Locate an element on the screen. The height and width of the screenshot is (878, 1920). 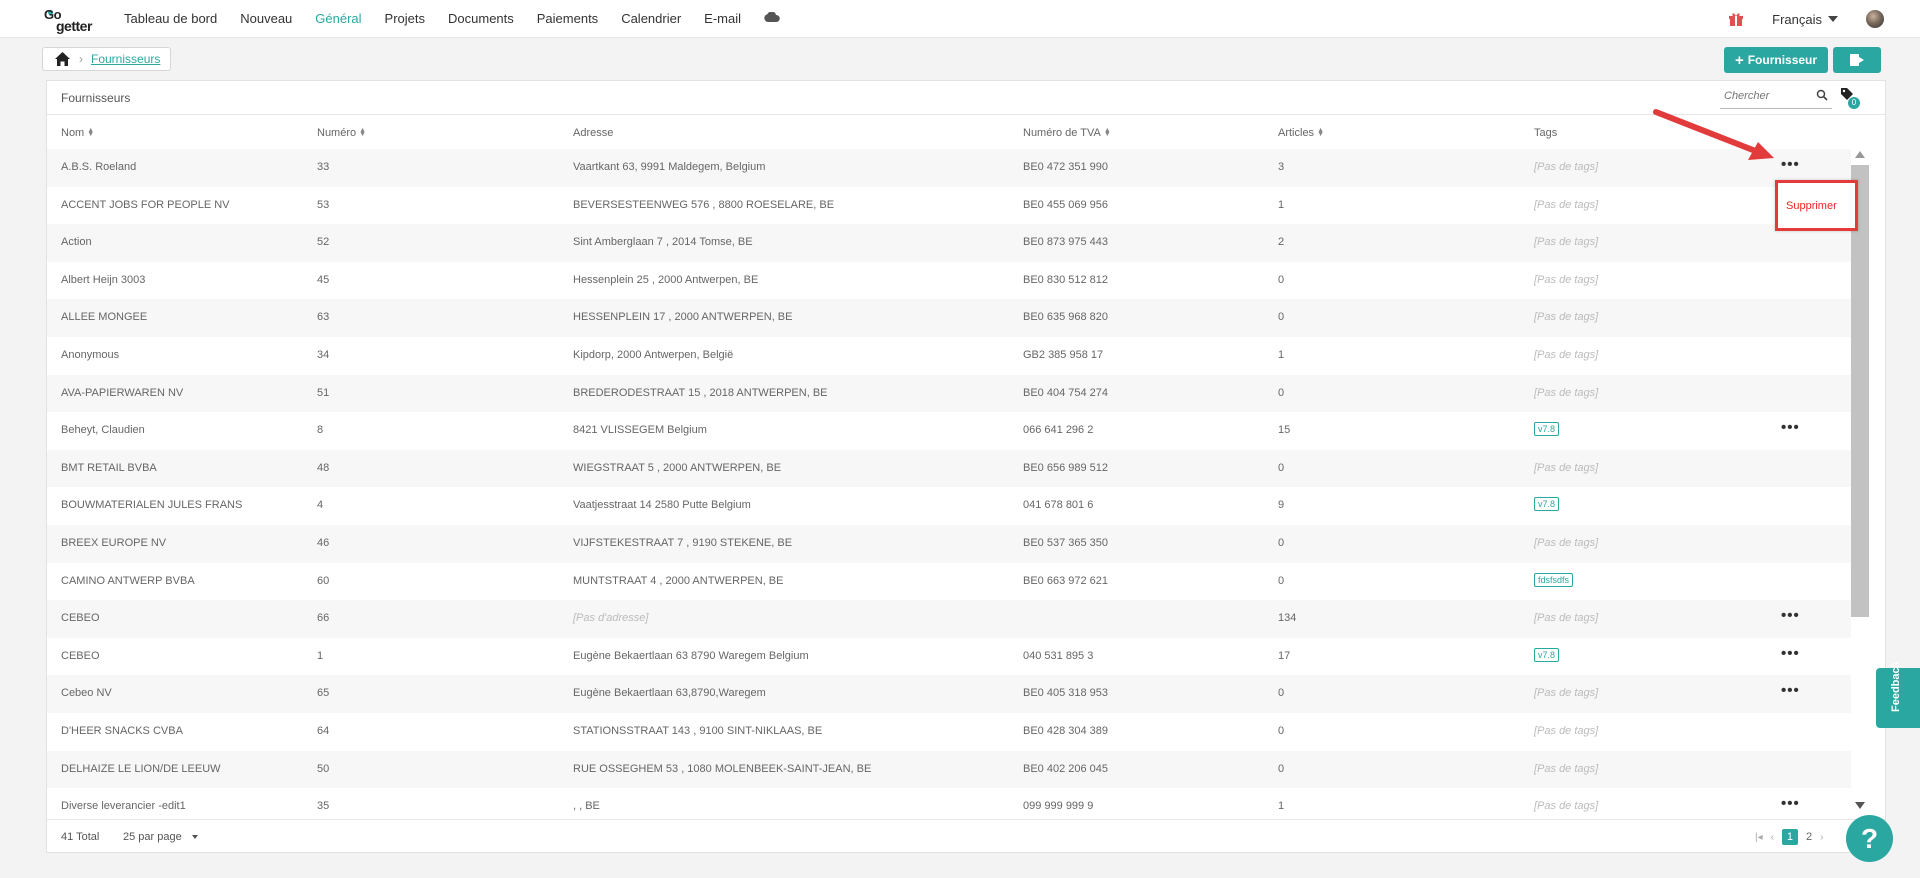
cell-numero: 52 is located at coordinates (323, 242).